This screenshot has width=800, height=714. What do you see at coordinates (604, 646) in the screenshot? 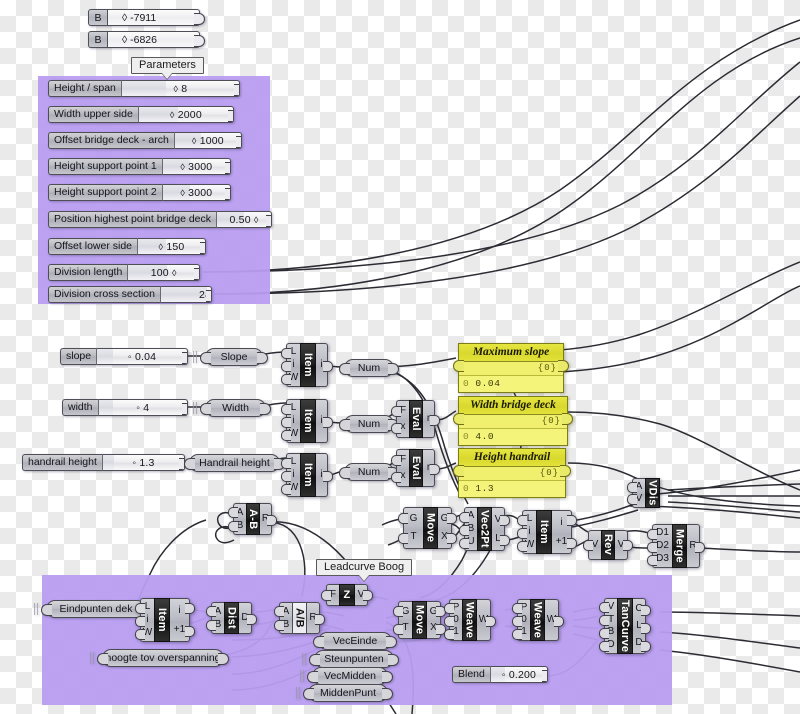
I see `input-port-D` at bounding box center [604, 646].